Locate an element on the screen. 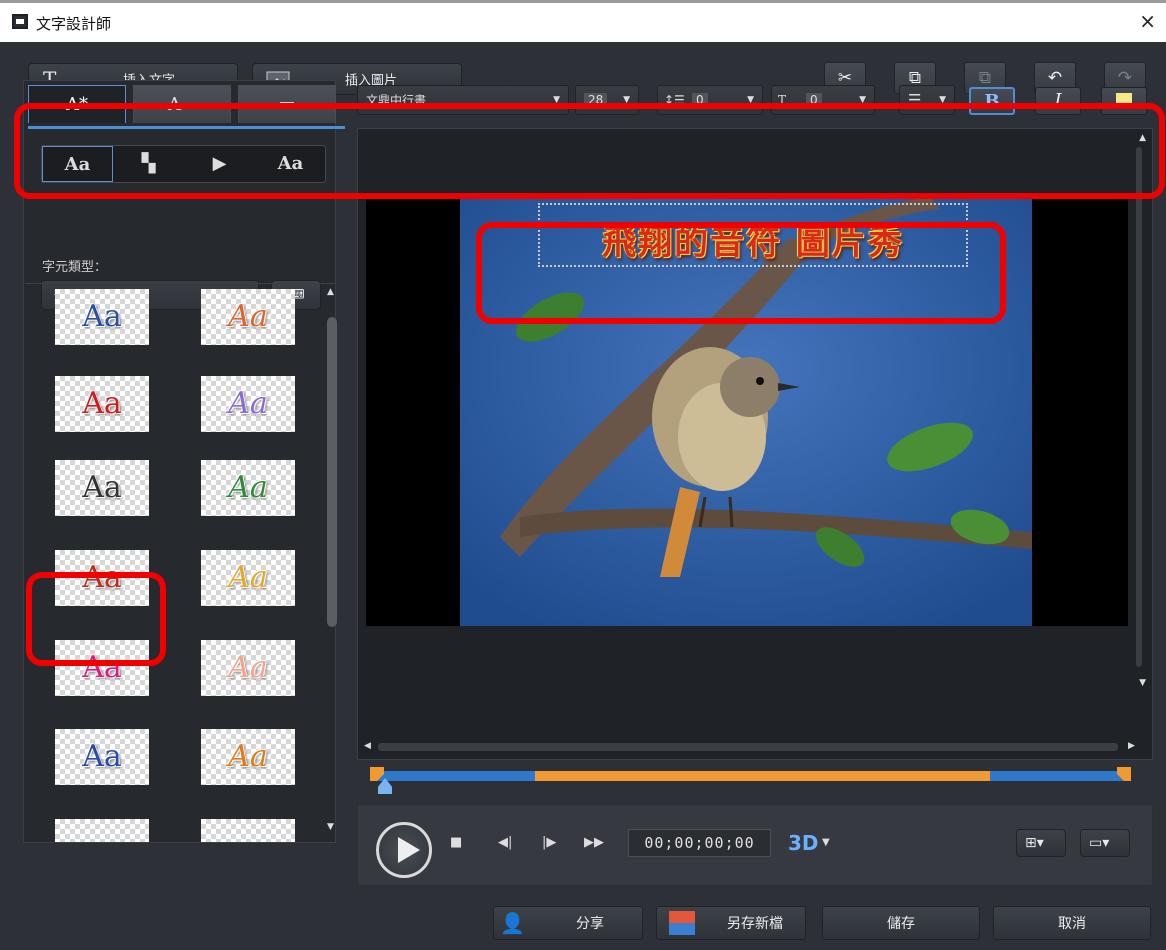 The height and width of the screenshot is (950, 1166). scroll-right-icon: ▶ is located at coordinates (1131, 746).